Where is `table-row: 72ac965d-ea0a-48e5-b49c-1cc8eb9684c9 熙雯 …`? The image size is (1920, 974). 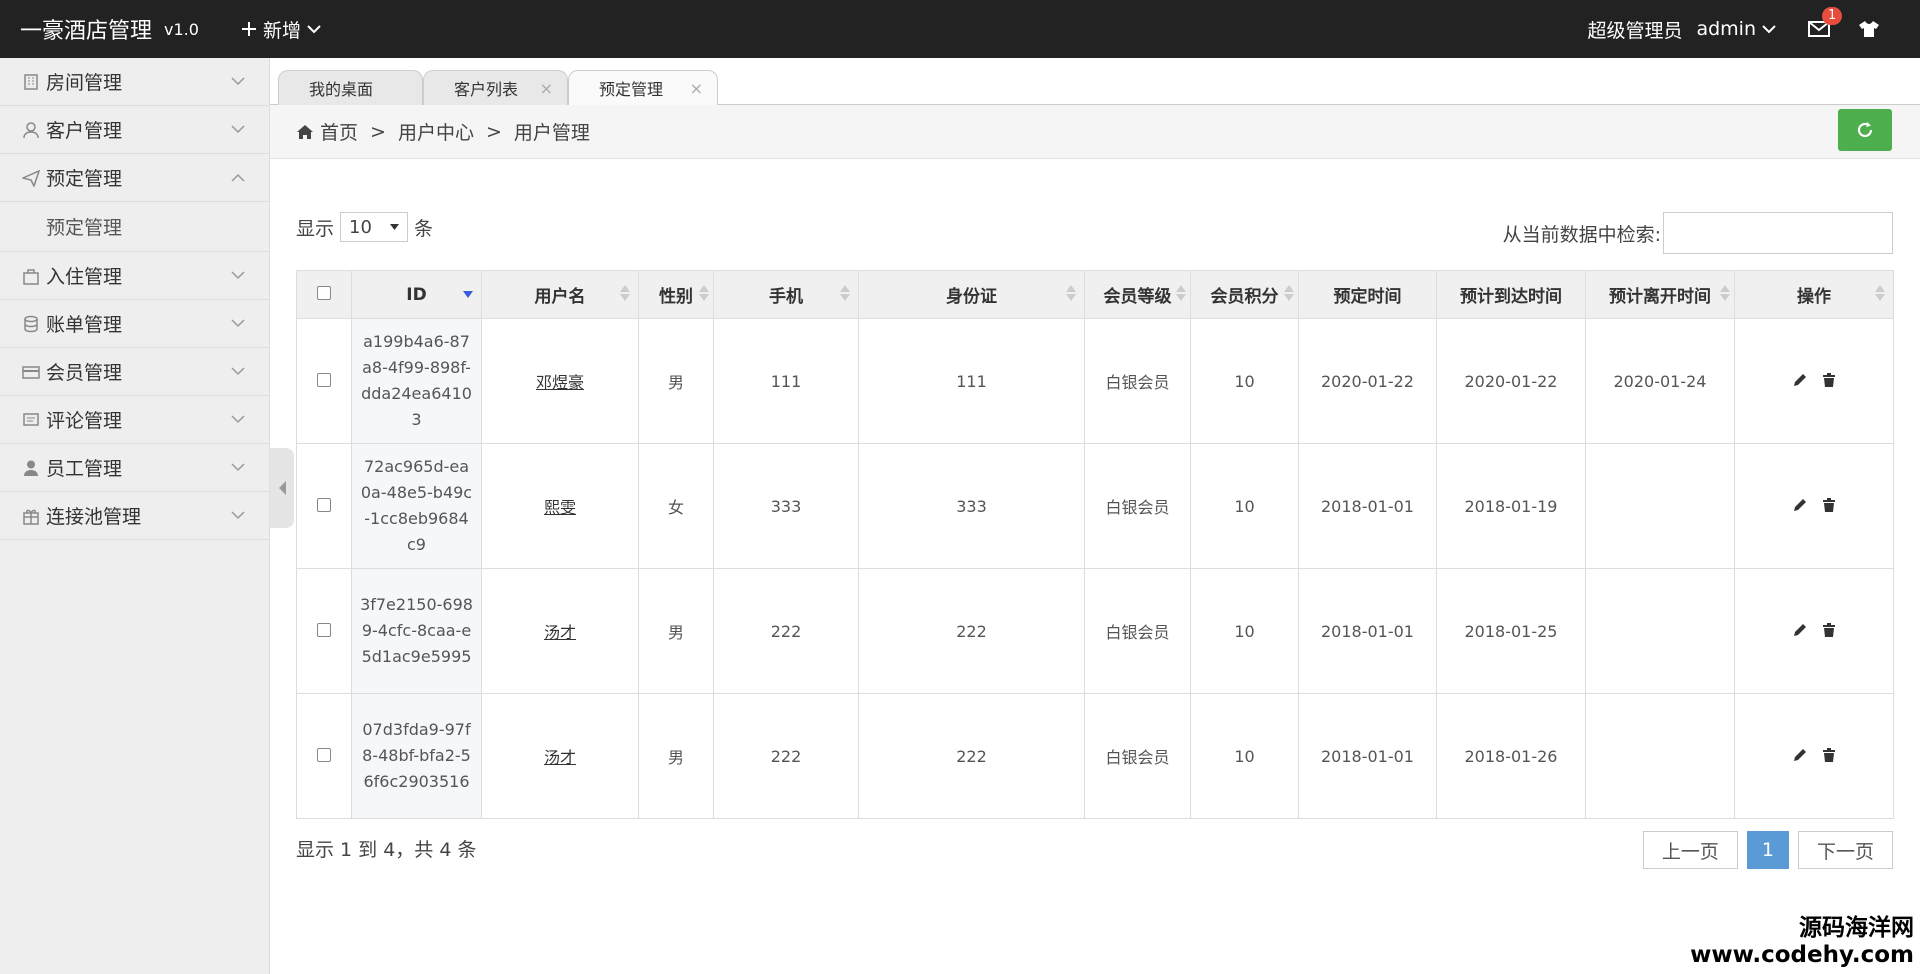 table-row: 72ac965d-ea0a-48e5-b49c-1cc8eb9684c9 熙雯 … is located at coordinates (1095, 506).